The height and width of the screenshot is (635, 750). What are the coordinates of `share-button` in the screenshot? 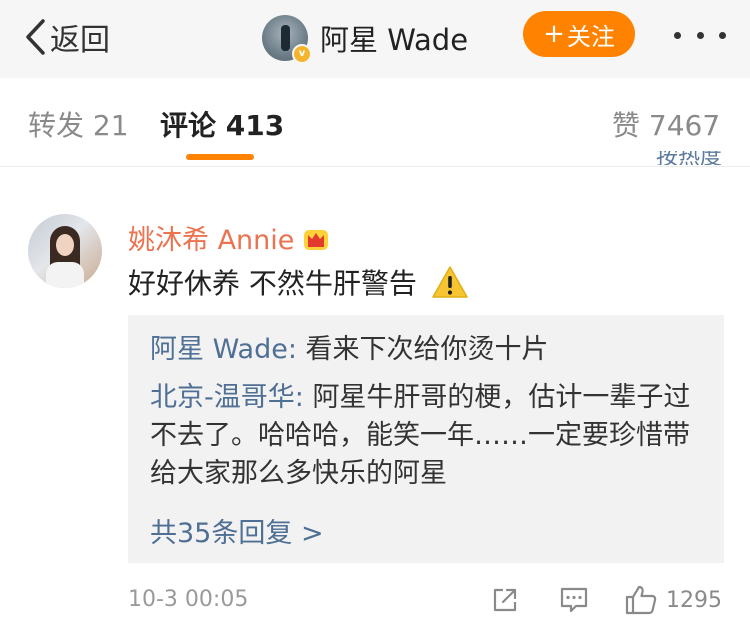 It's located at (505, 600).